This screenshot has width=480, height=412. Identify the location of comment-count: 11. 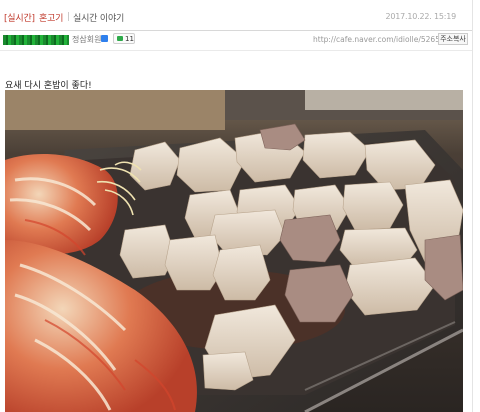
(129, 39).